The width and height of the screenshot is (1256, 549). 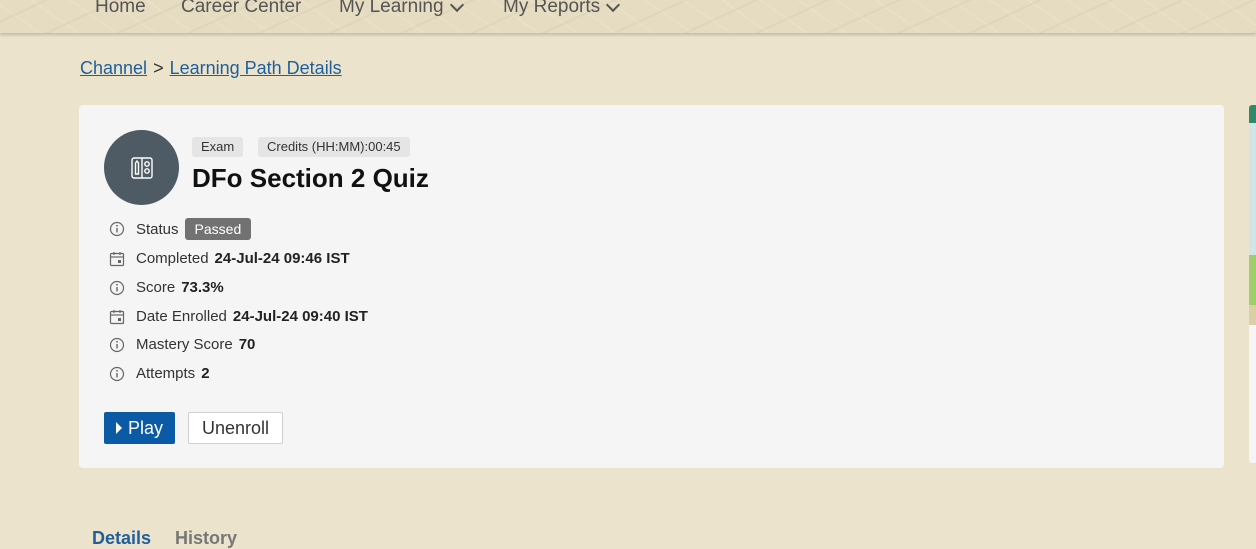 I want to click on nav-home: Home, so click(x=120, y=9).